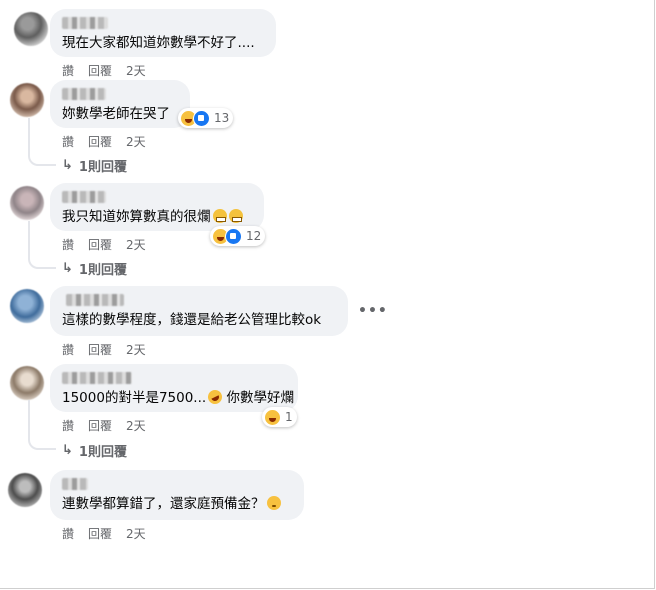 The height and width of the screenshot is (590, 656). Describe the element at coordinates (289, 417) in the screenshot. I see `reaction-count: 1` at that location.